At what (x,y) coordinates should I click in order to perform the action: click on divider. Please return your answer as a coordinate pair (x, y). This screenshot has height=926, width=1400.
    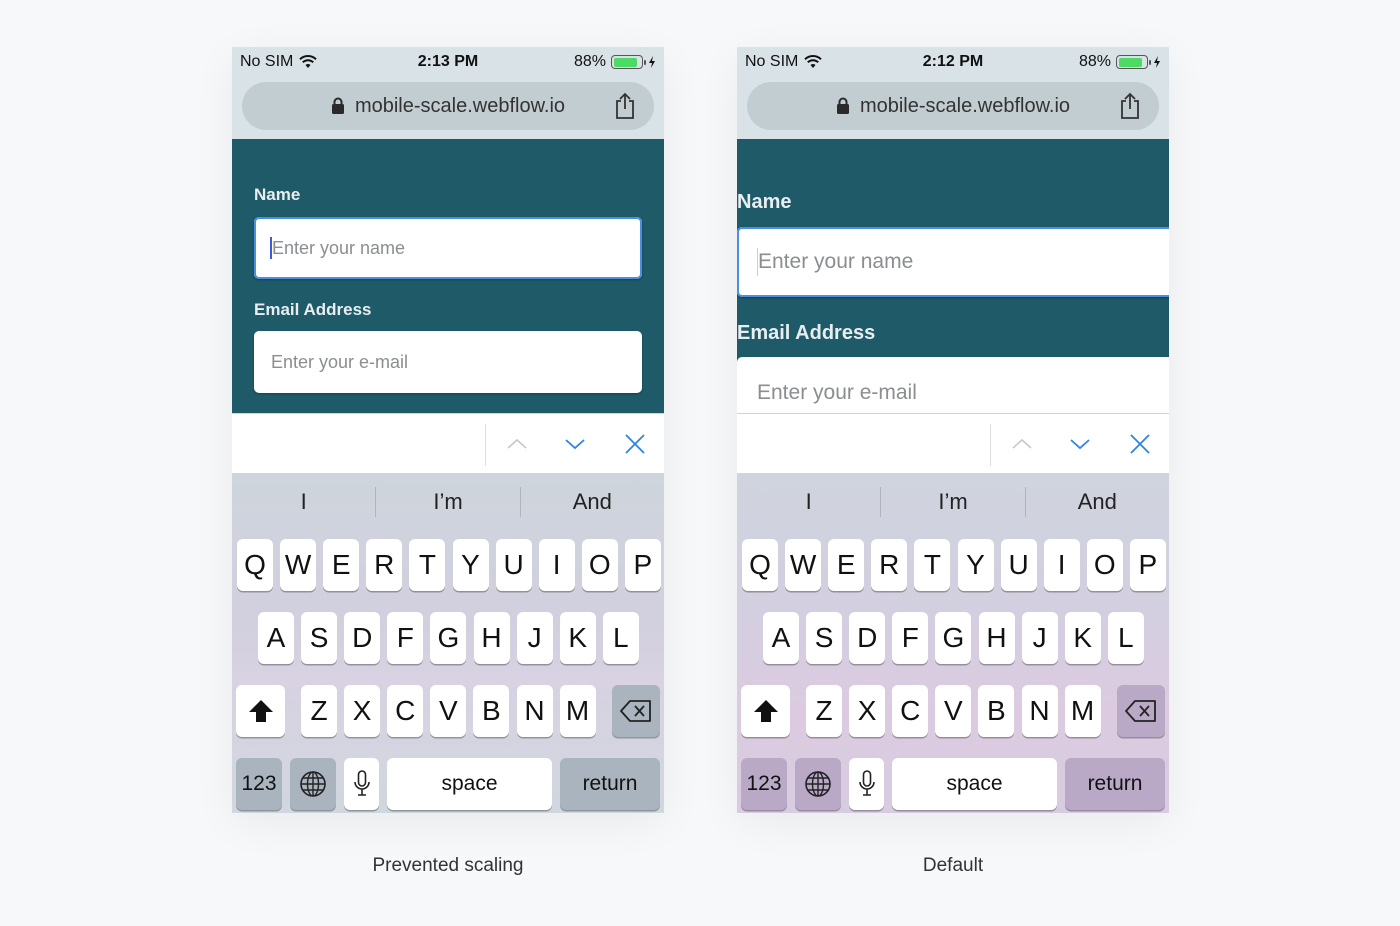
    Looking at the image, I should click on (990, 445).